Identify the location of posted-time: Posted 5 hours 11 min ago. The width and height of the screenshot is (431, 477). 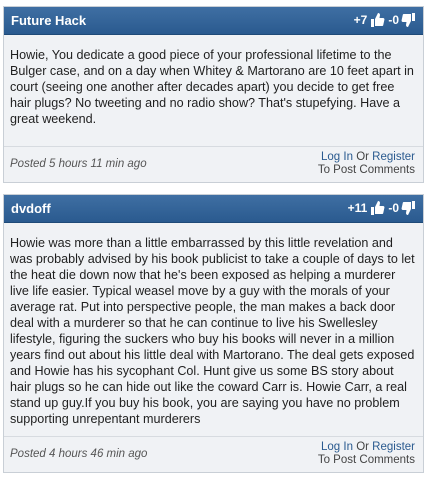
(78, 164).